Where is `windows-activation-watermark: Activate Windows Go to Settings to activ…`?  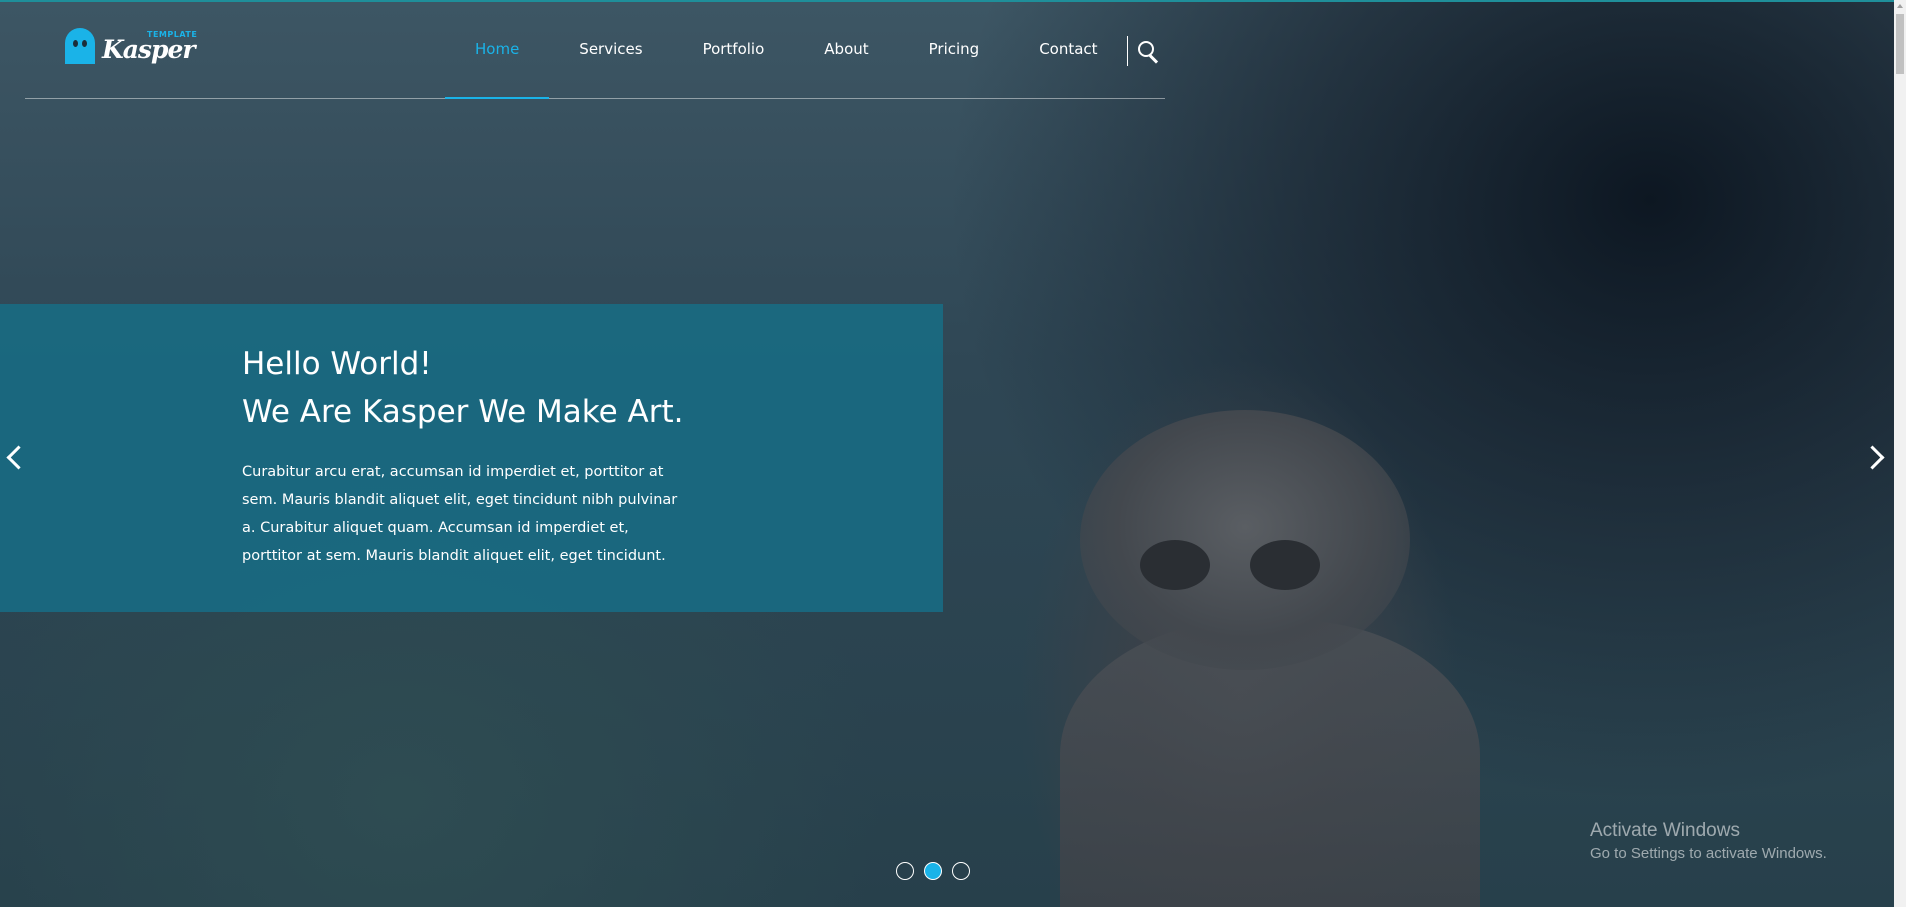
windows-activation-watermark: Activate Windows Go to Settings to activ… is located at coordinates (1708, 841).